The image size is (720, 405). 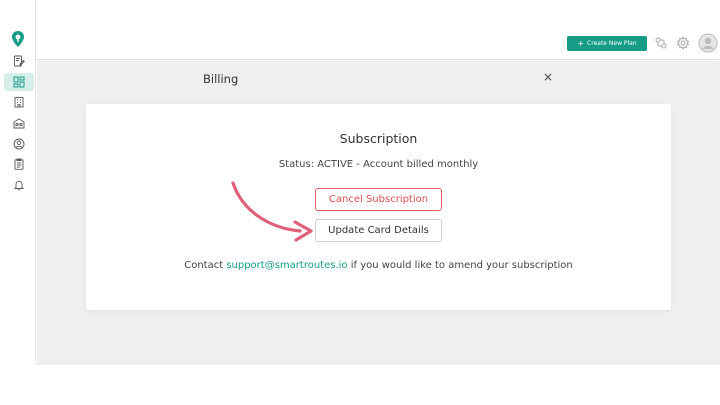 I want to click on user-circle-icon, so click(x=19, y=144).